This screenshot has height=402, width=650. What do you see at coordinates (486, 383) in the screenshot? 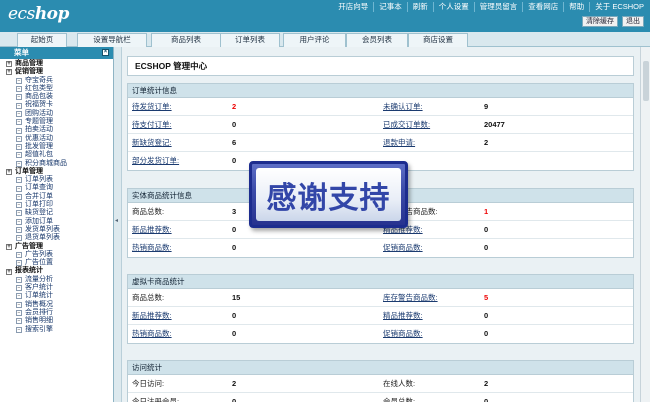
I see `stat-value: 2` at bounding box center [486, 383].